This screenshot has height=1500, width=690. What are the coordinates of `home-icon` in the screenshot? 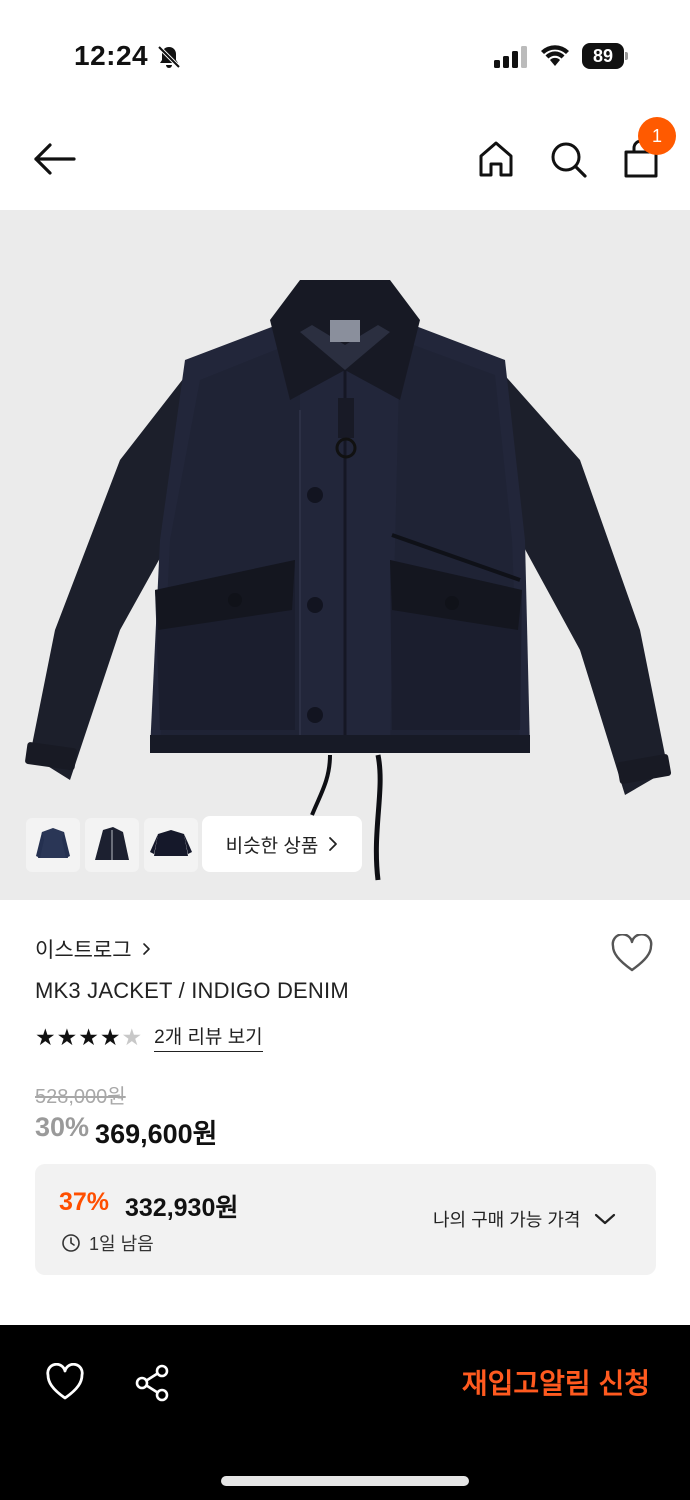 It's located at (496, 159).